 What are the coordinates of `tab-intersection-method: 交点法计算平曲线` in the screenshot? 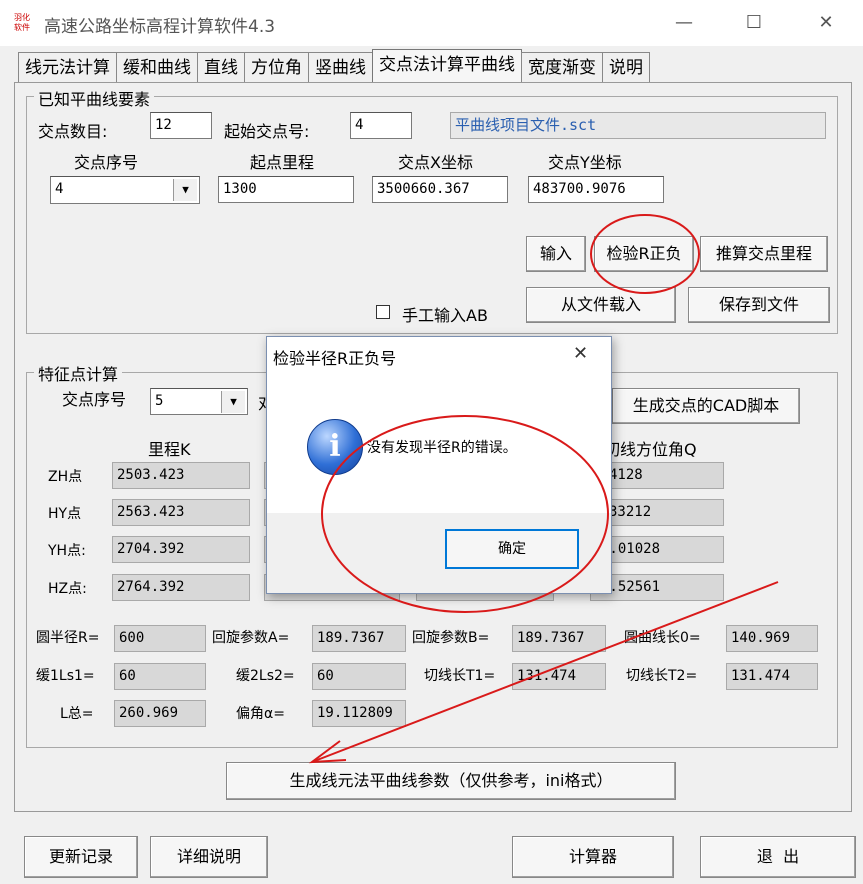 It's located at (447, 66).